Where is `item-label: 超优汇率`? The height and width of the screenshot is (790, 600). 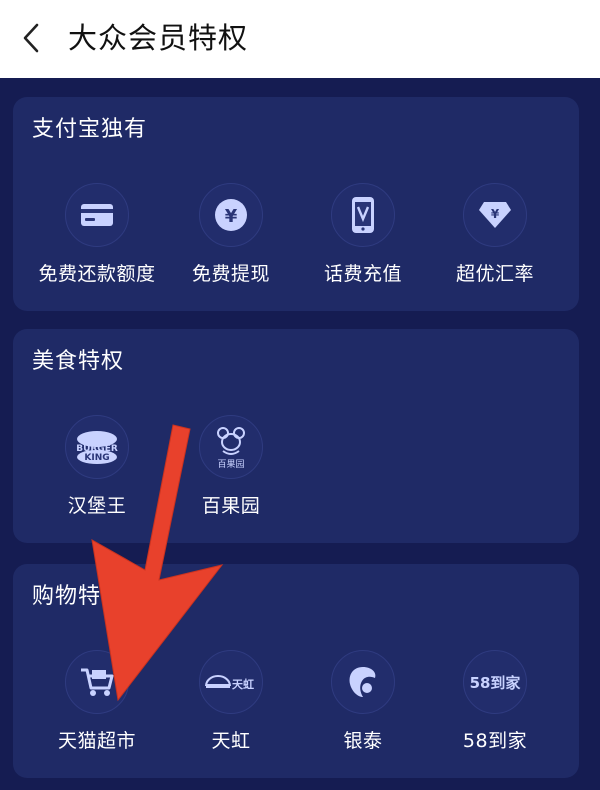
item-label: 超优汇率 is located at coordinates (494, 274).